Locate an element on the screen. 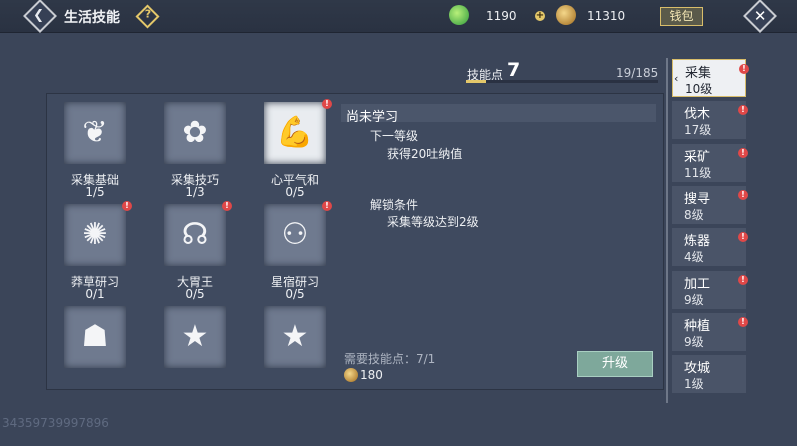  skill-slot: ✿ 采集技巧 1/3 is located at coordinates (199, 147).